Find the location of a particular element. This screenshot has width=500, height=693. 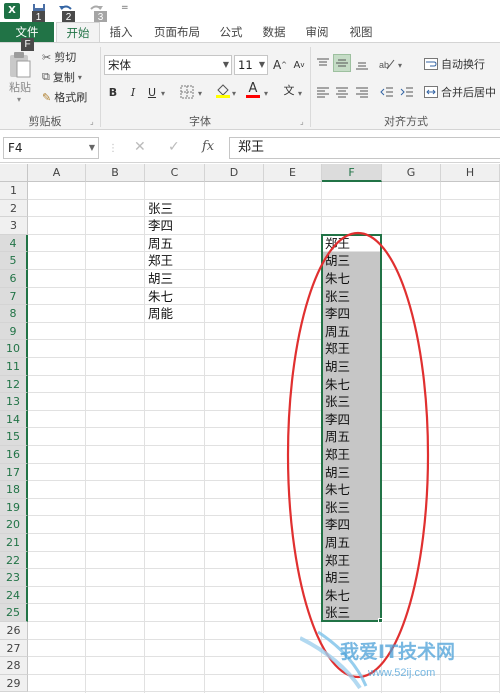

cell-c3: 李四 is located at coordinates (159, 226).